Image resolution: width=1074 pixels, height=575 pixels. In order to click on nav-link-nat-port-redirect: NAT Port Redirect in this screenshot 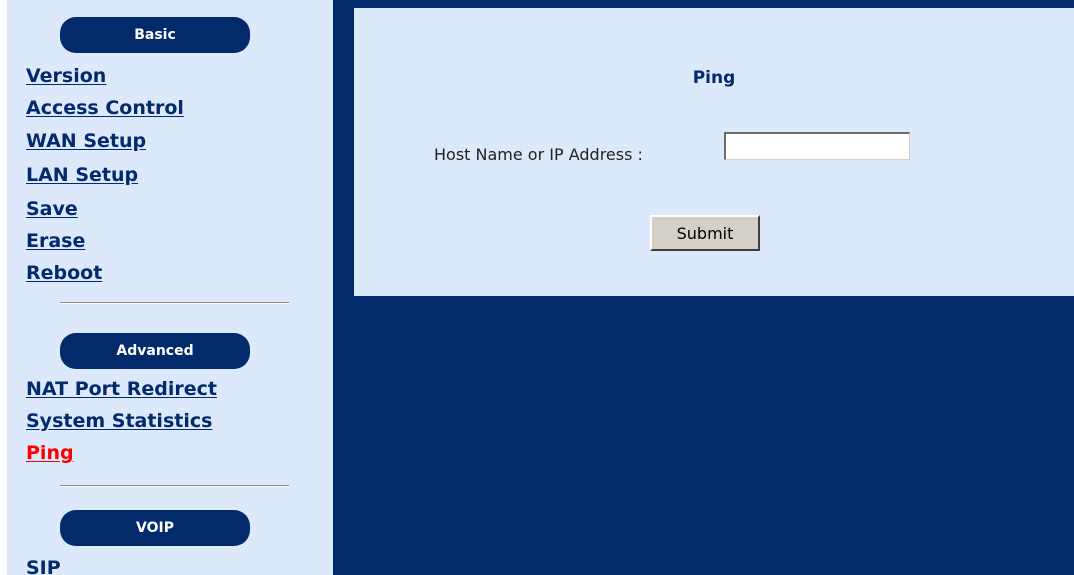, I will do `click(121, 389)`.